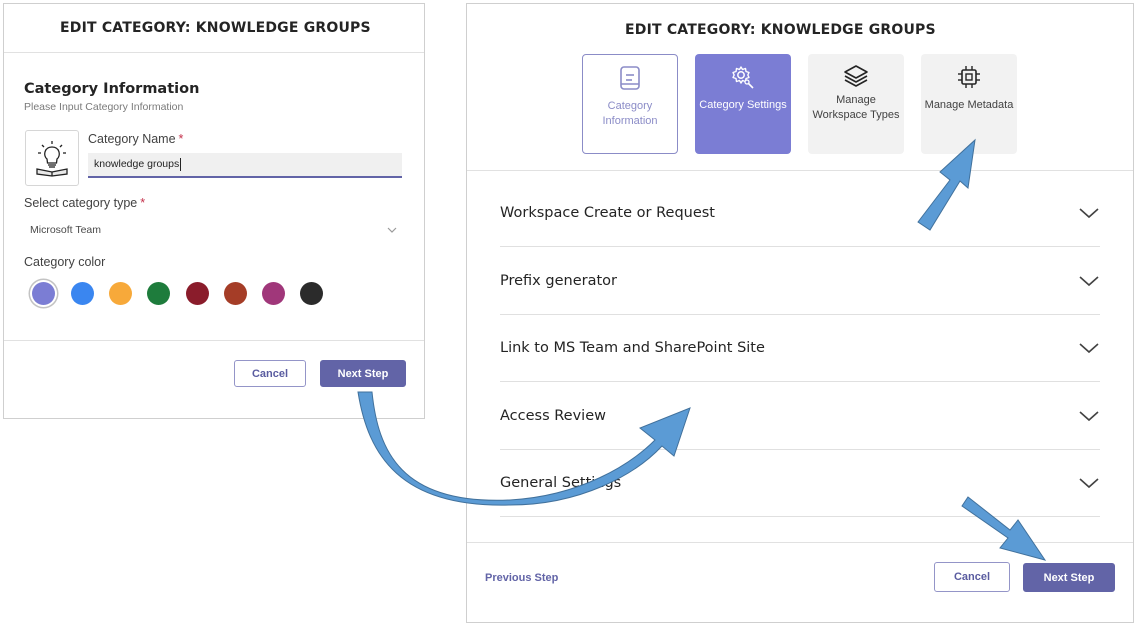  I want to click on accordion-item: Access Review, so click(800, 416).